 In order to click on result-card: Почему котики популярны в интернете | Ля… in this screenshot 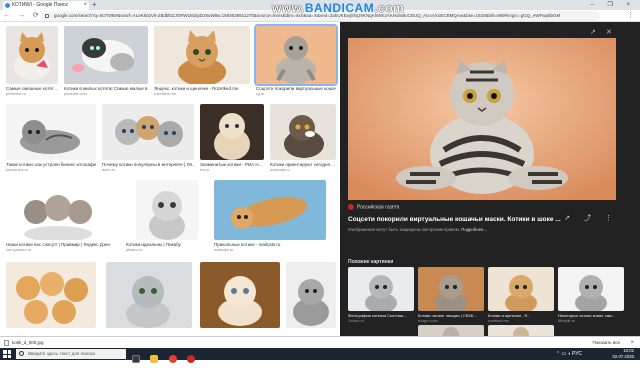, I will do `click(148, 138)`.